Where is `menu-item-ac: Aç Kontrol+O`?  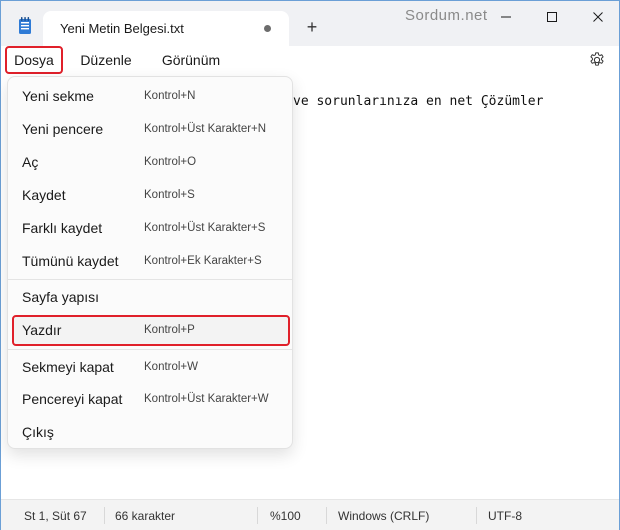
menu-item-ac: Aç Kontrol+O is located at coordinates (151, 162).